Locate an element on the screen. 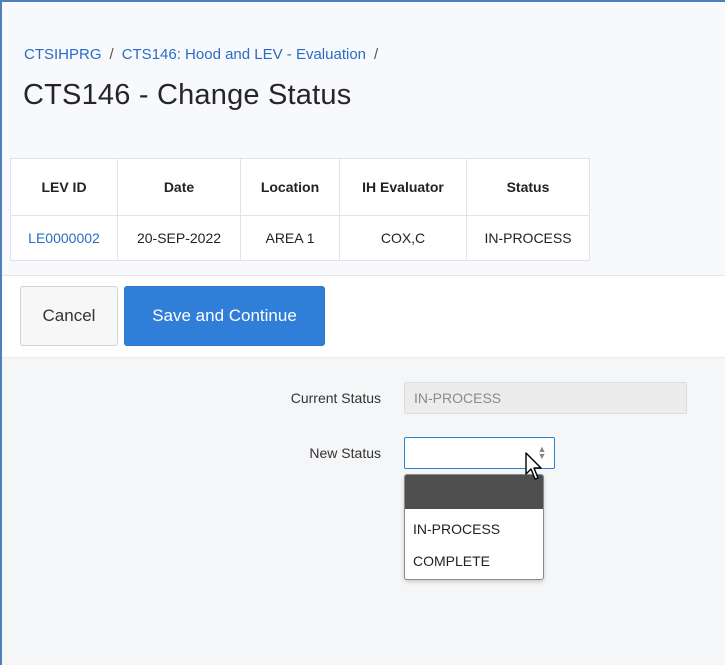 The image size is (725, 665). save-and-continue-button: Save and Continue is located at coordinates (224, 316).